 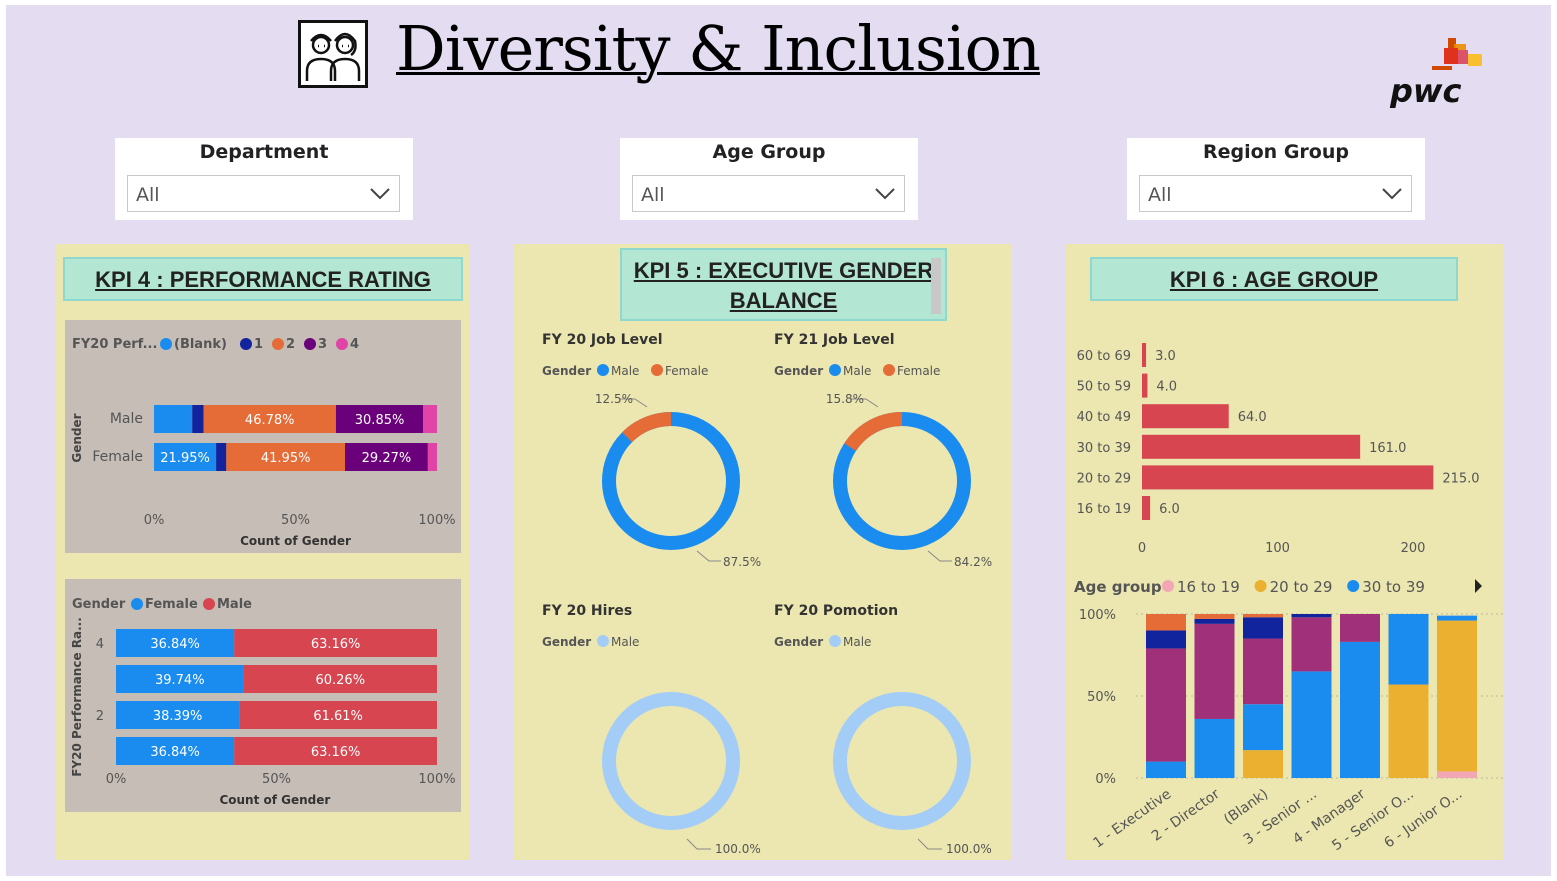 I want to click on data-label: 100.0%, so click(x=738, y=849).